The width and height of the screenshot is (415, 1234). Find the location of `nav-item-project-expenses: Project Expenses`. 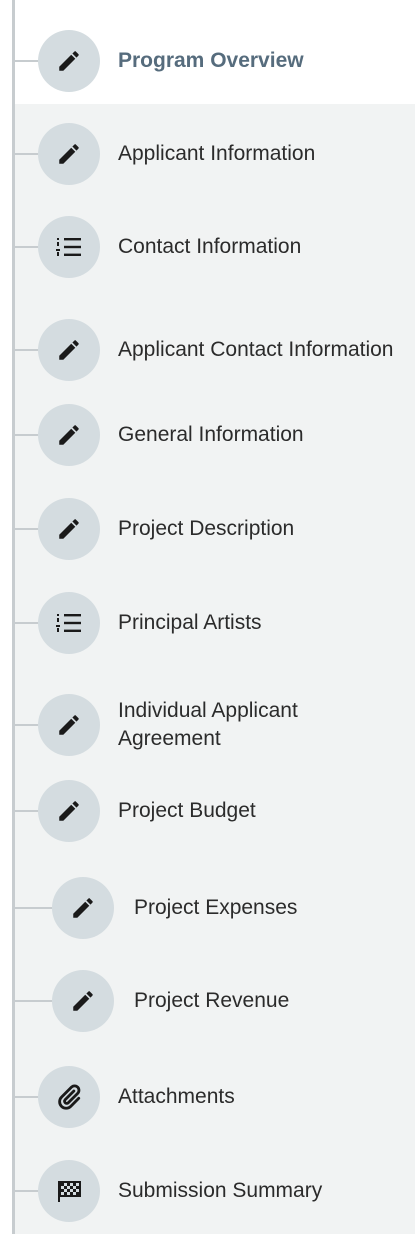

nav-item-project-expenses: Project Expenses is located at coordinates (207, 908).